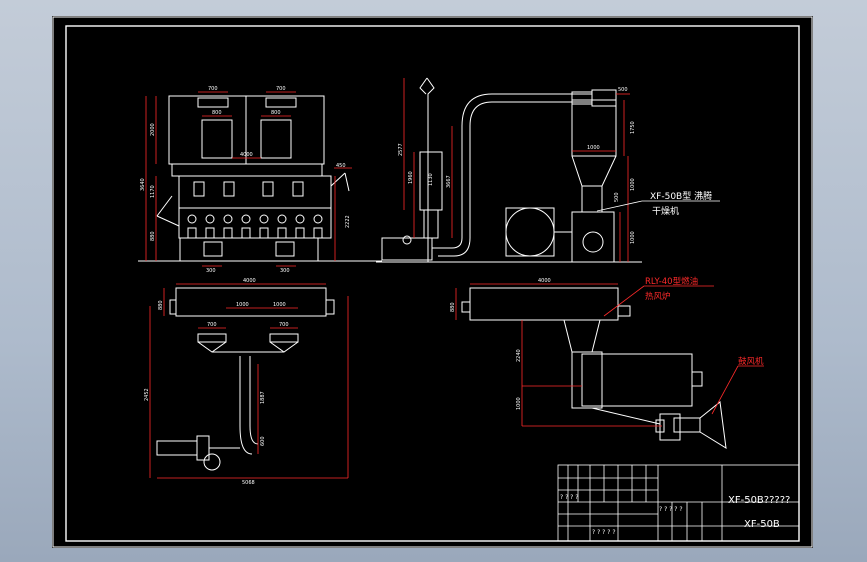 This screenshot has width=867, height=562. Describe the element at coordinates (671, 509) in the screenshot. I see `title-block-row-b: ? ? ? ? ?` at that location.